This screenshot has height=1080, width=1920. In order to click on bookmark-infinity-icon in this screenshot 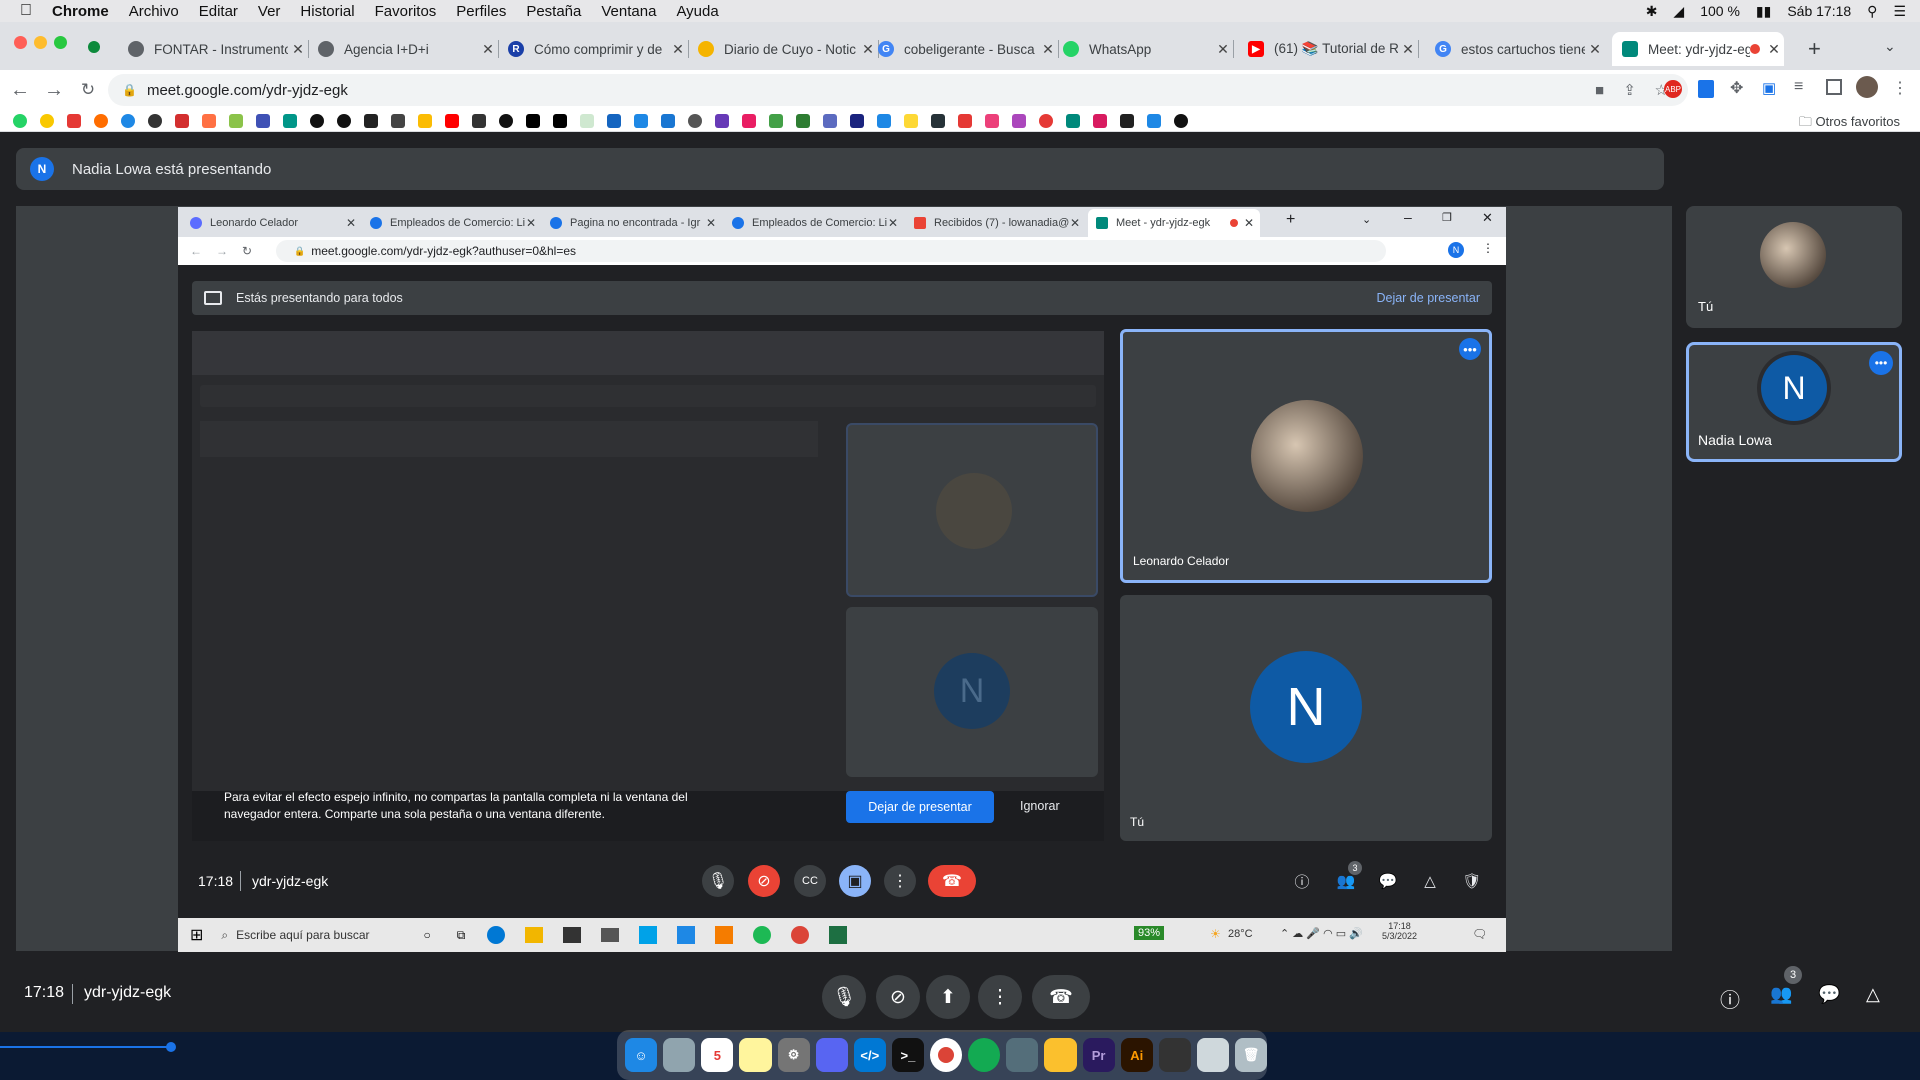, I will do `click(263, 120)`.